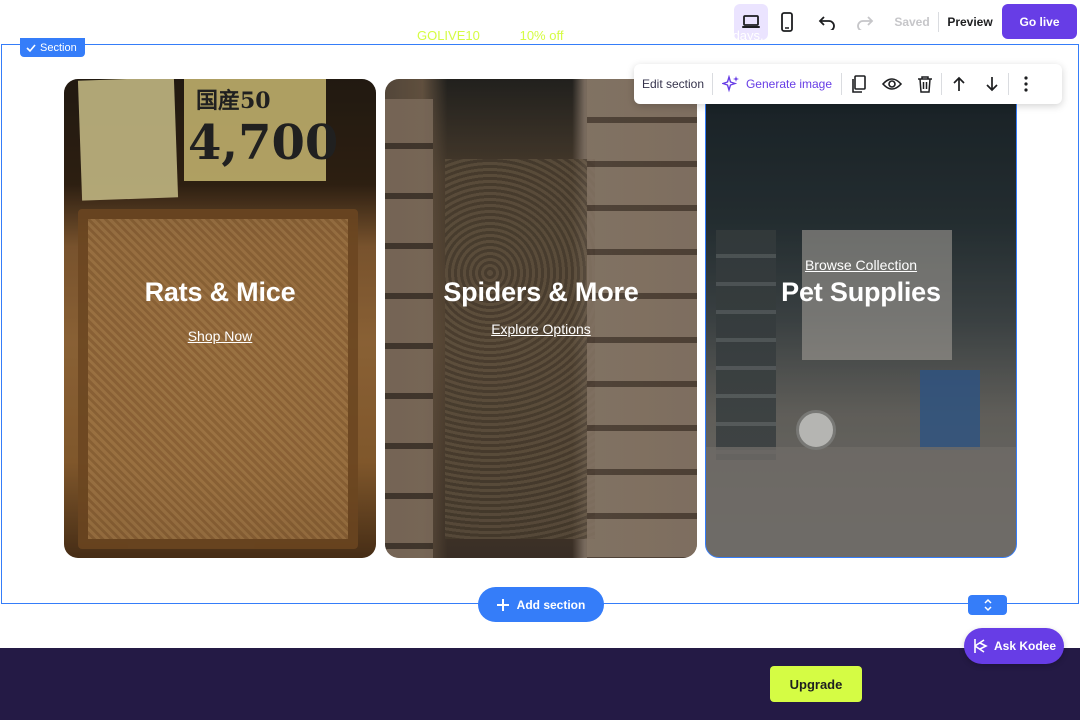  What do you see at coordinates (502, 604) in the screenshot?
I see `plus-icon` at bounding box center [502, 604].